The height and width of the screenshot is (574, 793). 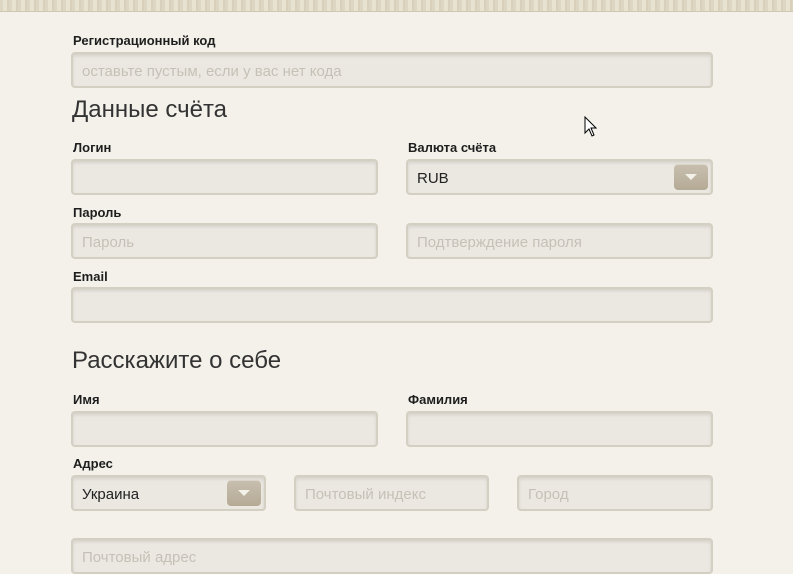 What do you see at coordinates (92, 147) in the screenshot?
I see `login-label: Логин` at bounding box center [92, 147].